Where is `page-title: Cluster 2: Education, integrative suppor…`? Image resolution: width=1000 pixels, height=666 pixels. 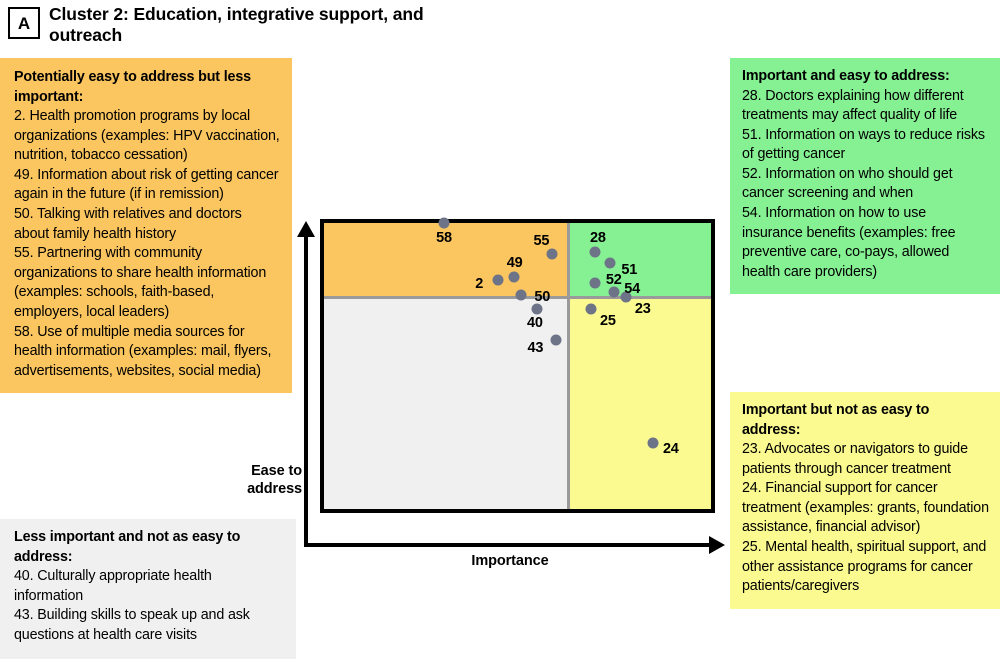 page-title: Cluster 2: Education, integrative suppor… is located at coordinates (236, 24).